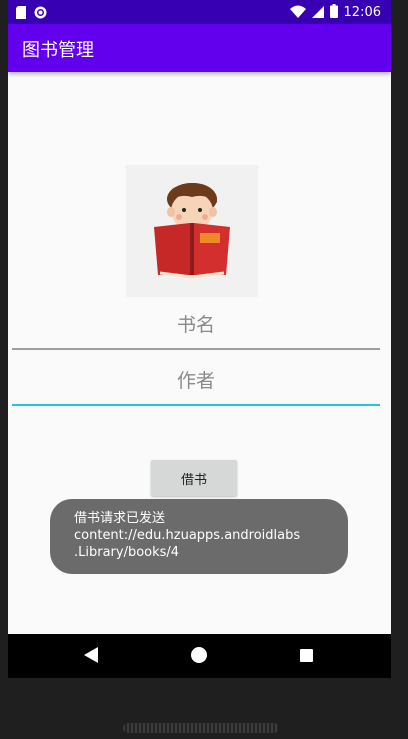 The width and height of the screenshot is (408, 739). Describe the element at coordinates (196, 326) in the screenshot. I see `book-name-field` at that location.